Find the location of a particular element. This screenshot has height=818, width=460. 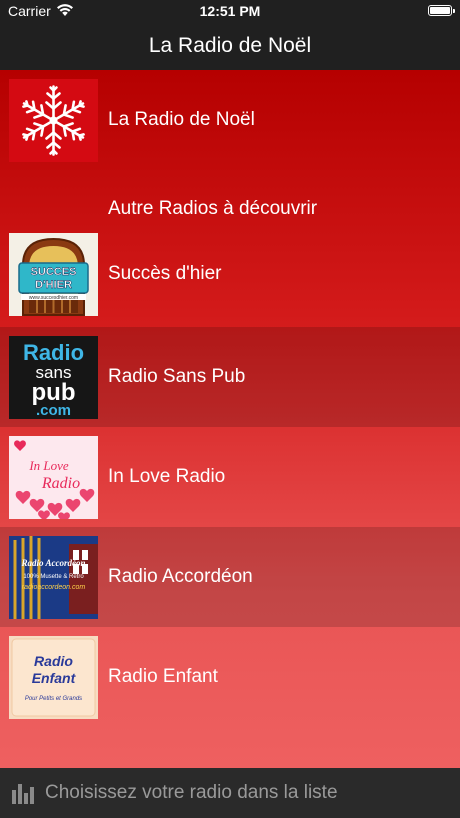

clock: 12:51 PM is located at coordinates (230, 11).